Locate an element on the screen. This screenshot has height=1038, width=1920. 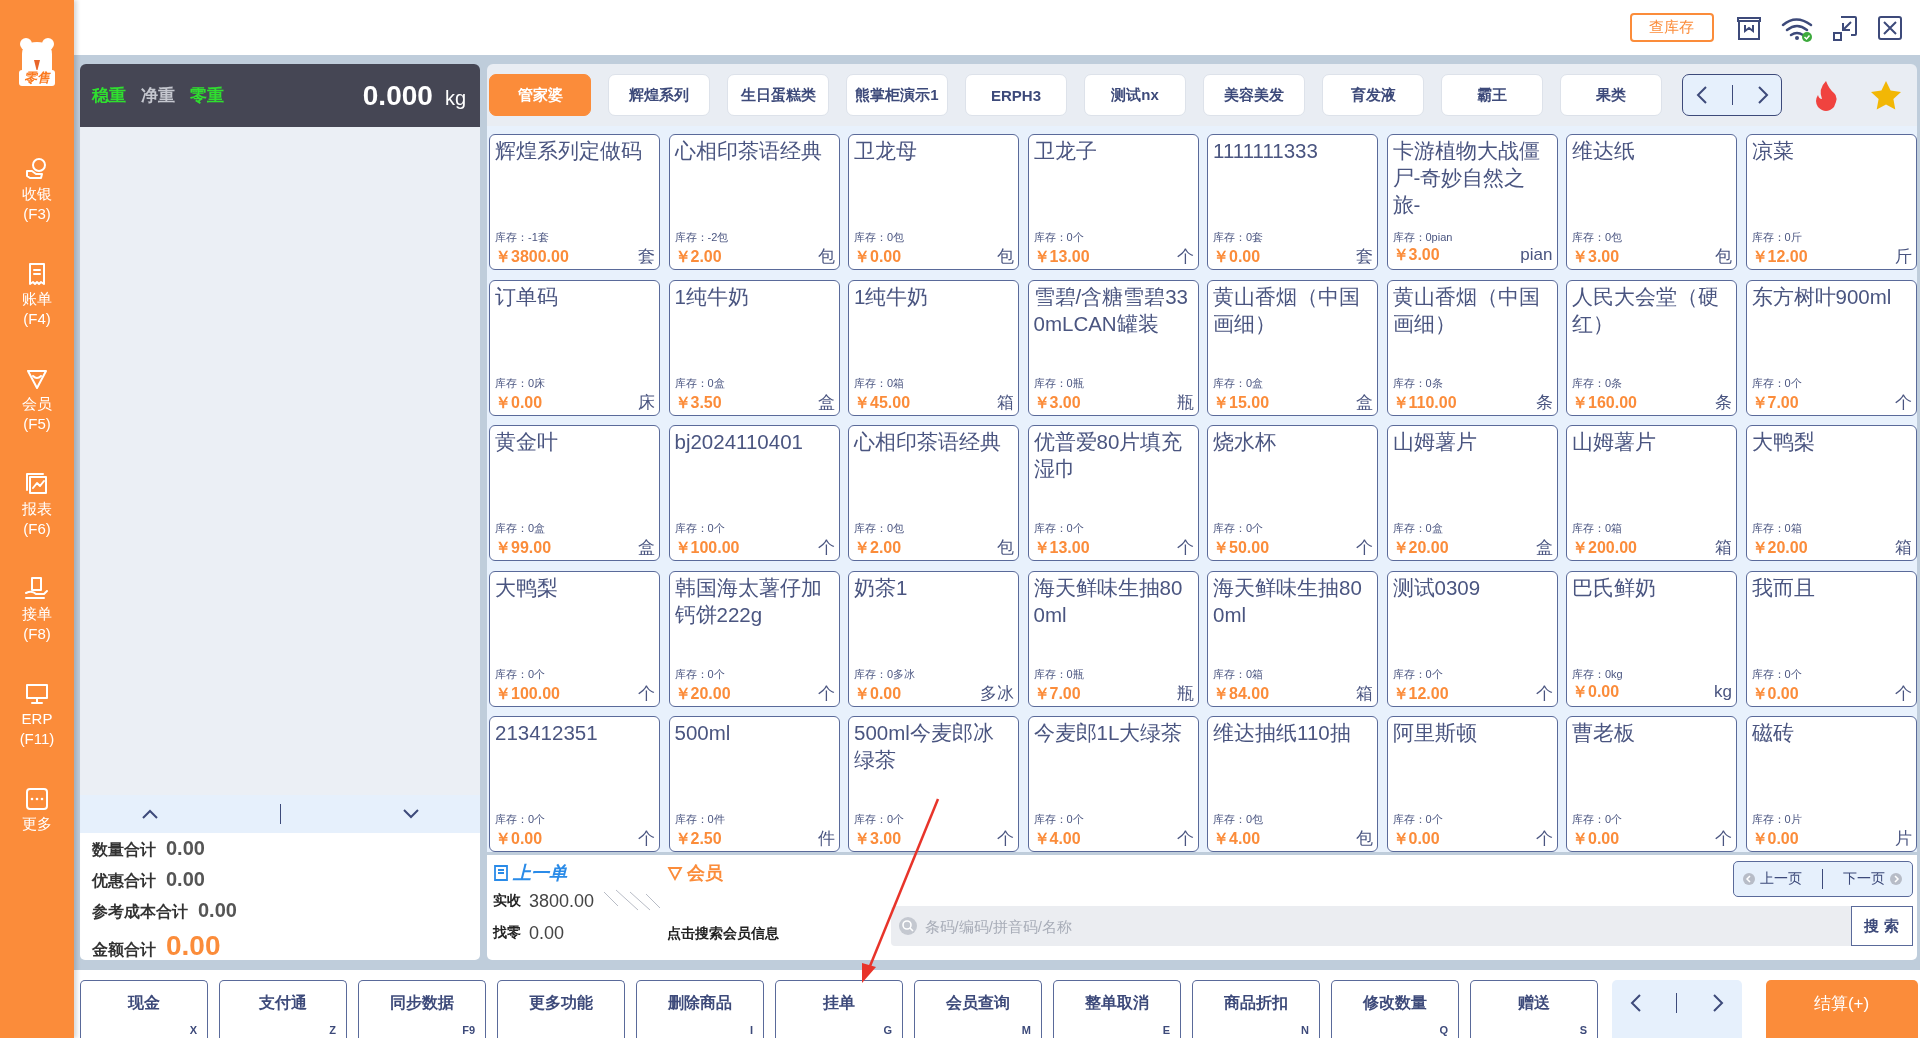
category-tab: 美容美发 is located at coordinates (1254, 95).